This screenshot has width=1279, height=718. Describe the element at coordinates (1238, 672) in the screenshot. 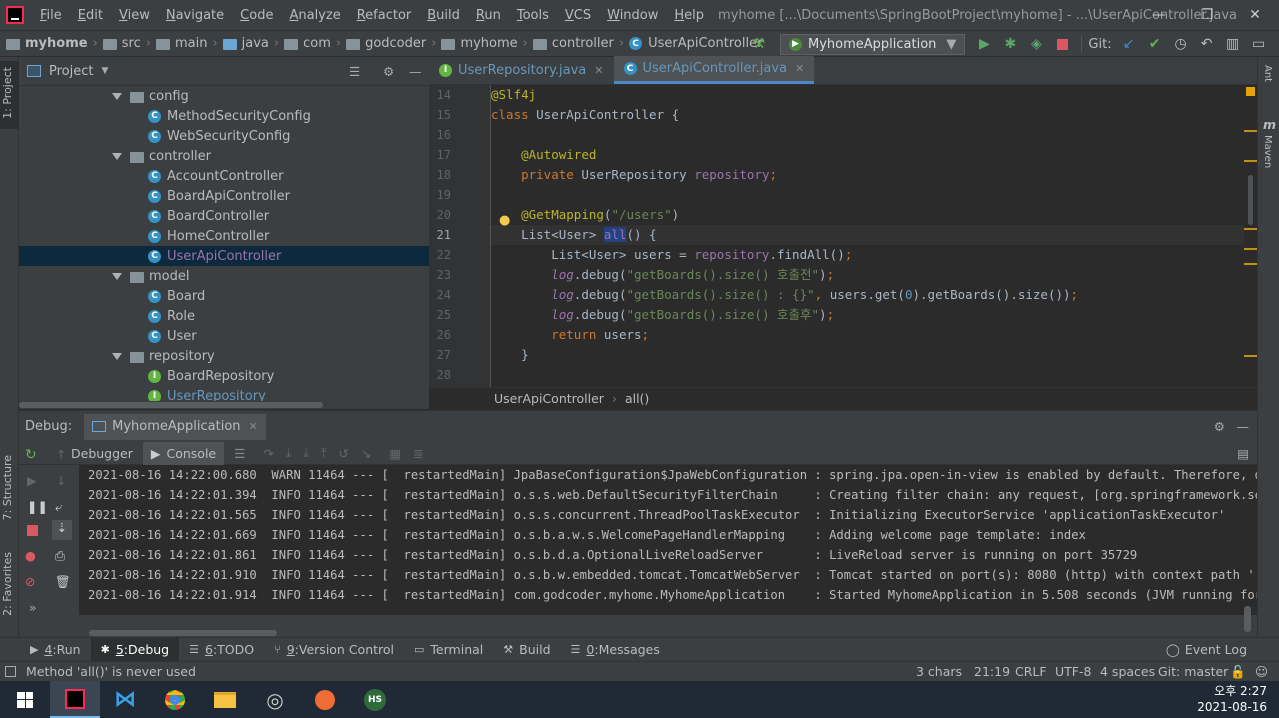

I see `lock-icon: 🔓` at that location.